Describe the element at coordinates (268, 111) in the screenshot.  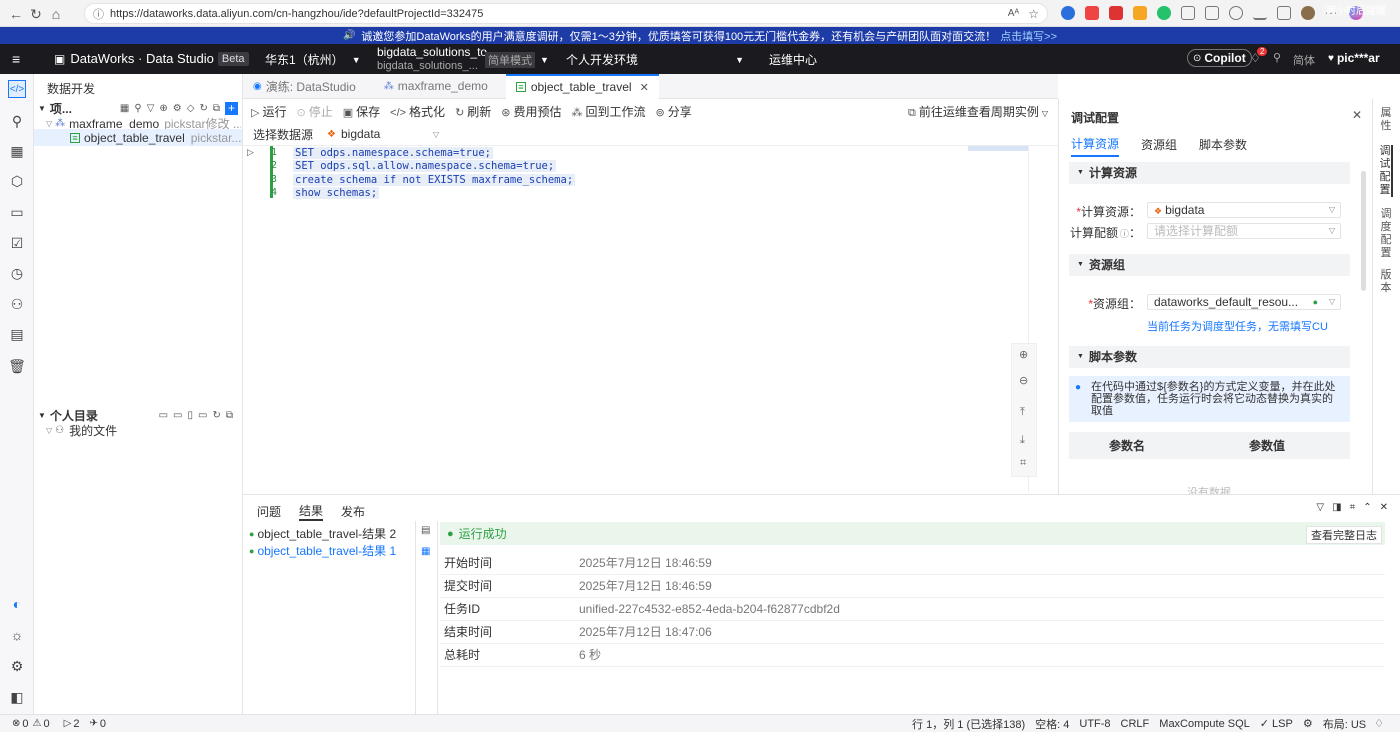
I see `run-button: ▷ 运行` at that location.